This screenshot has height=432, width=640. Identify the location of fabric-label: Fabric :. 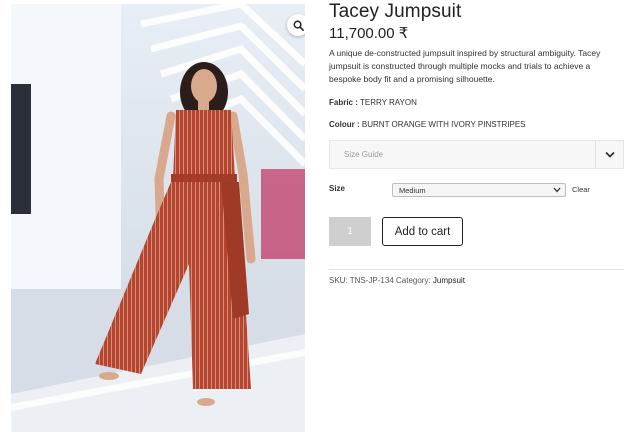
(343, 102).